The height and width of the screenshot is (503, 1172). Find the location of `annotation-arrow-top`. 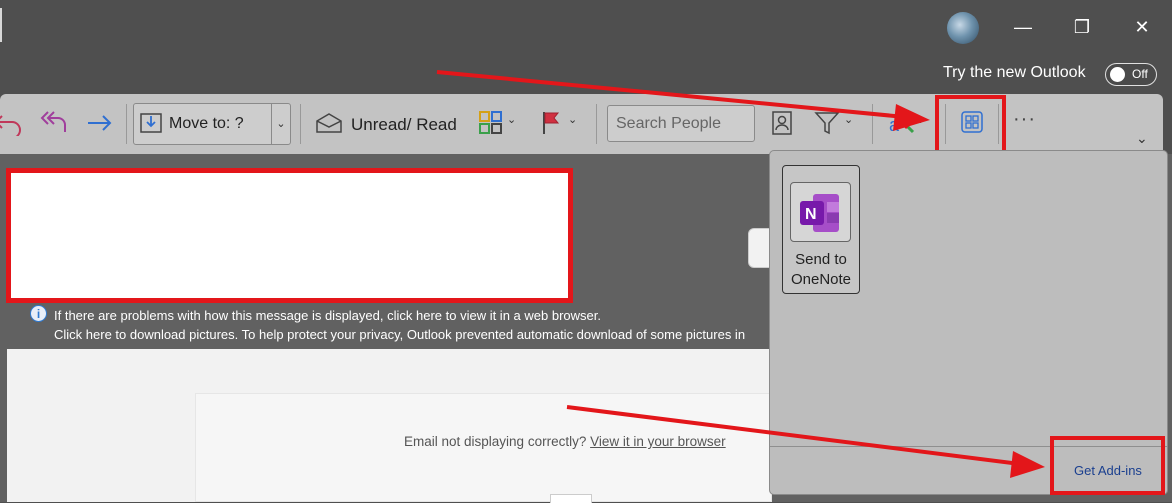

annotation-arrow-top is located at coordinates (671, 94).